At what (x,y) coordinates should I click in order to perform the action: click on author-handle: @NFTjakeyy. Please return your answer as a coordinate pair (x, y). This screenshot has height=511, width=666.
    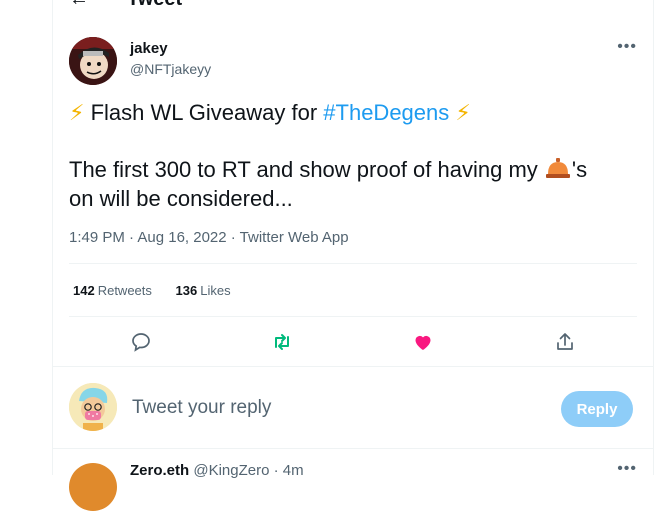
    Looking at the image, I should click on (170, 69).